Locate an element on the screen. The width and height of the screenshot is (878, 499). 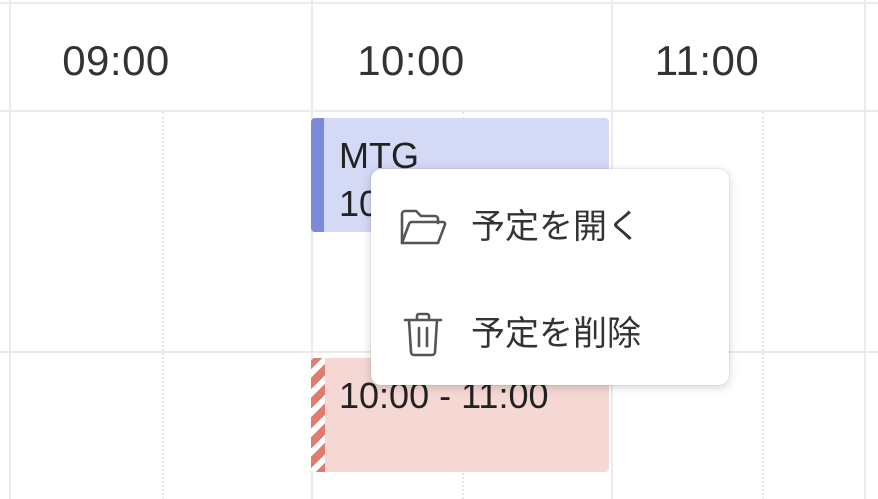
time-label-1000: 10:00 is located at coordinates (411, 60).